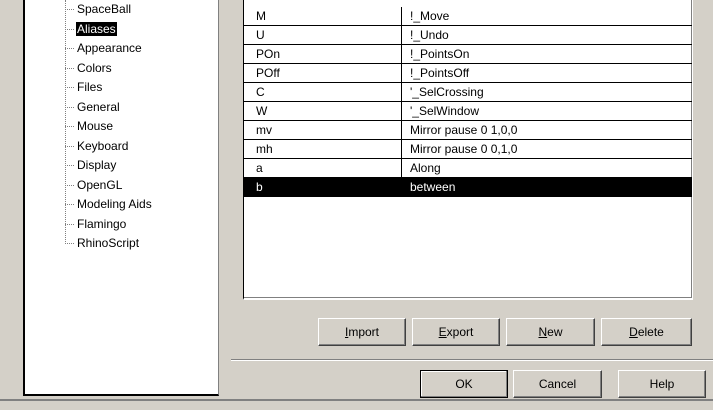 The width and height of the screenshot is (713, 410). Describe the element at coordinates (103, 146) in the screenshot. I see `tree-item-label: Keyboard` at that location.